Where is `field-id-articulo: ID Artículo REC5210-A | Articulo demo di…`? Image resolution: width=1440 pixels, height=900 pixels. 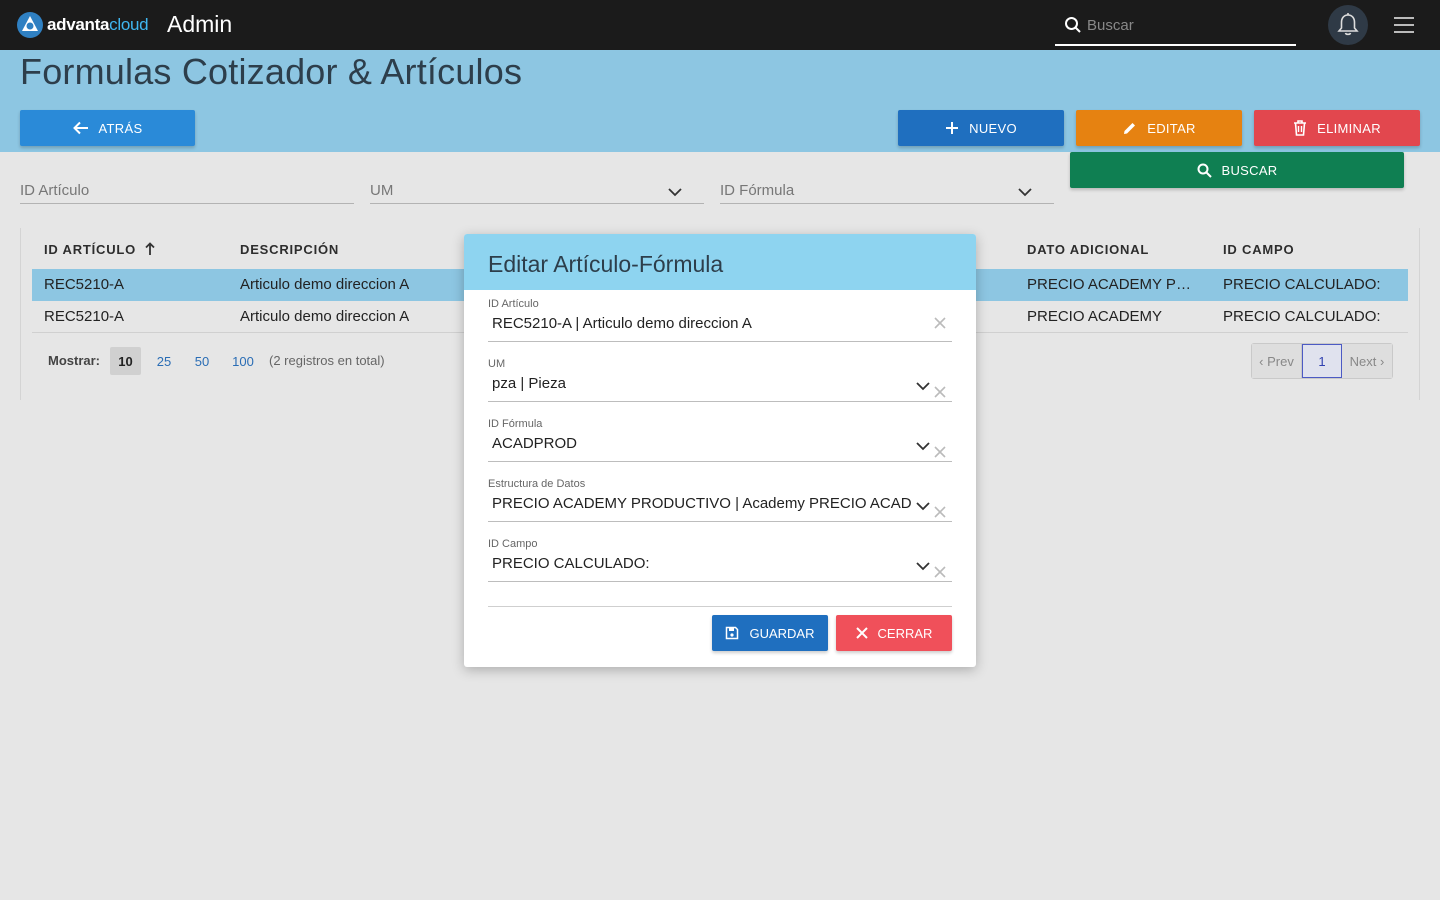
field-id-articulo: ID Artículo REC5210-A | Articulo demo di… is located at coordinates (720, 320).